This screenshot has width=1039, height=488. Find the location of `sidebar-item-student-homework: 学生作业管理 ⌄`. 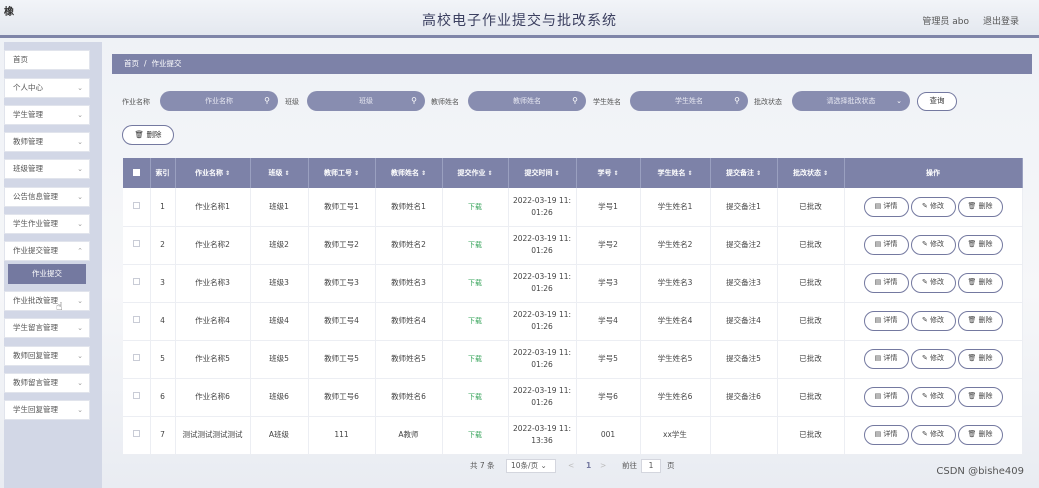

sidebar-item-student-homework: 学生作业管理 ⌄ is located at coordinates (47, 224).